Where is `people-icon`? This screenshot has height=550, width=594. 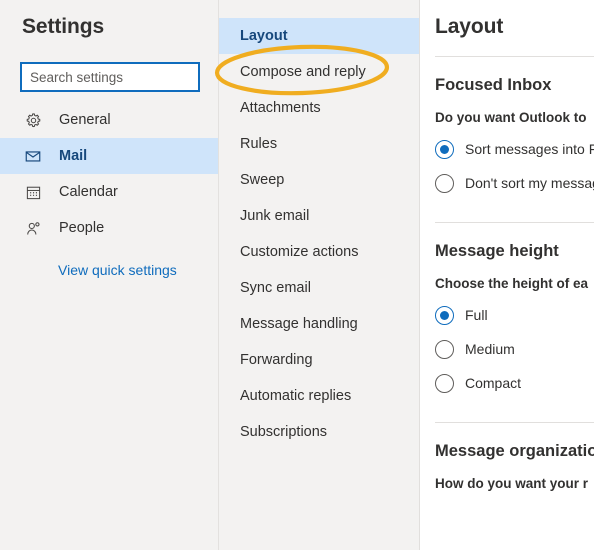 people-icon is located at coordinates (33, 228).